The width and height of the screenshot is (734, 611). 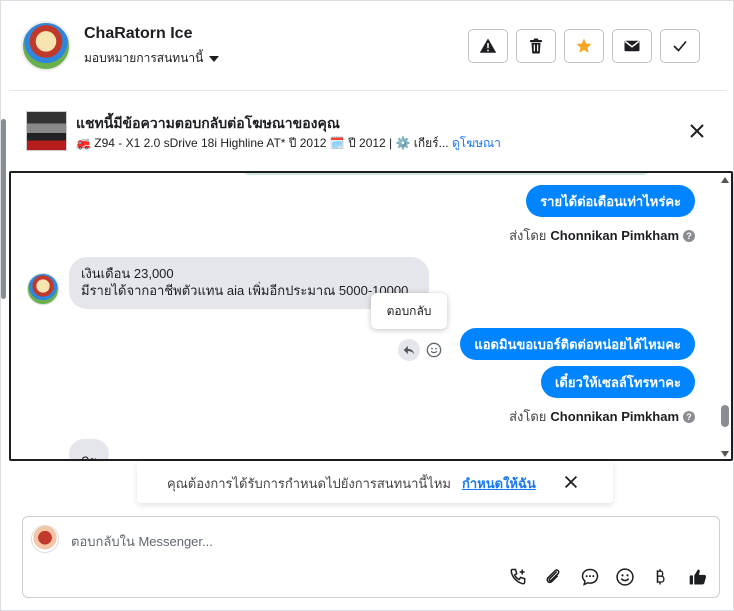 I want to click on warning-icon, so click(x=488, y=45).